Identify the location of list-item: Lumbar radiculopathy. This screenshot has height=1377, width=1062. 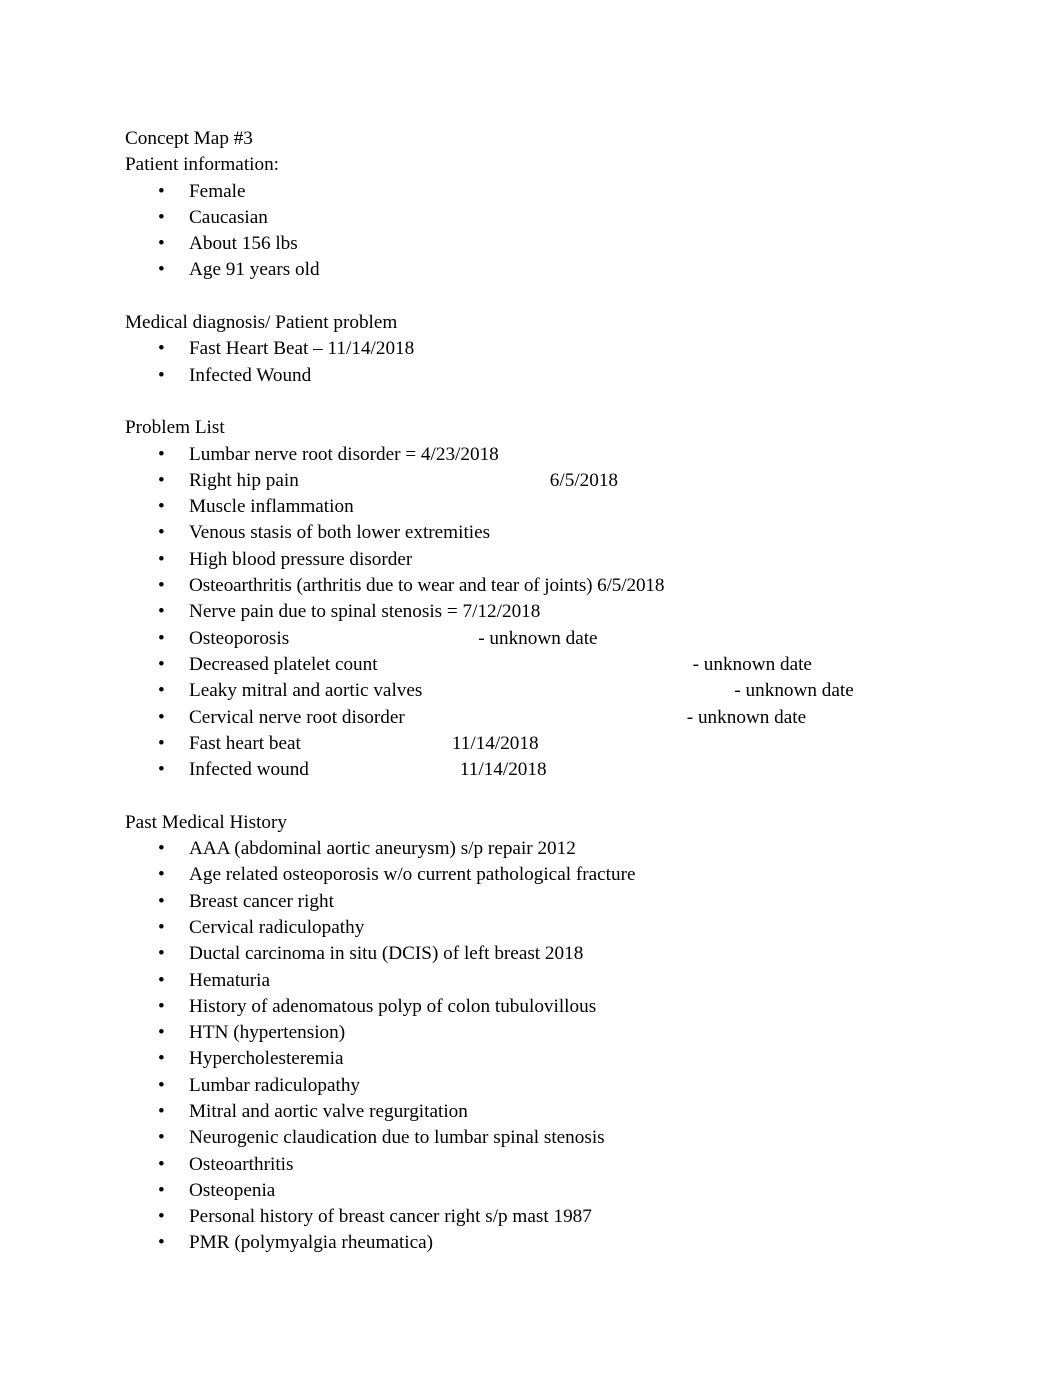
(553, 1086).